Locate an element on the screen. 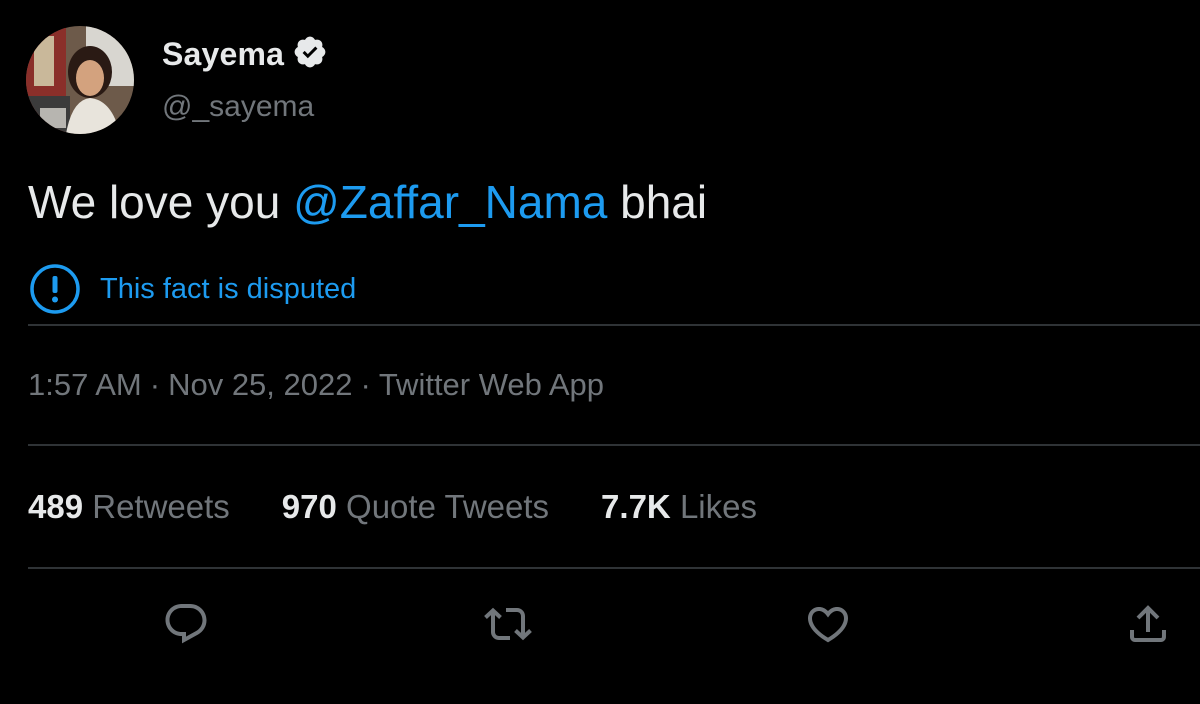 This screenshot has height=704, width=1200. tweet-text: We love you @Zaffar_Nama bhai is located at coordinates (367, 202).